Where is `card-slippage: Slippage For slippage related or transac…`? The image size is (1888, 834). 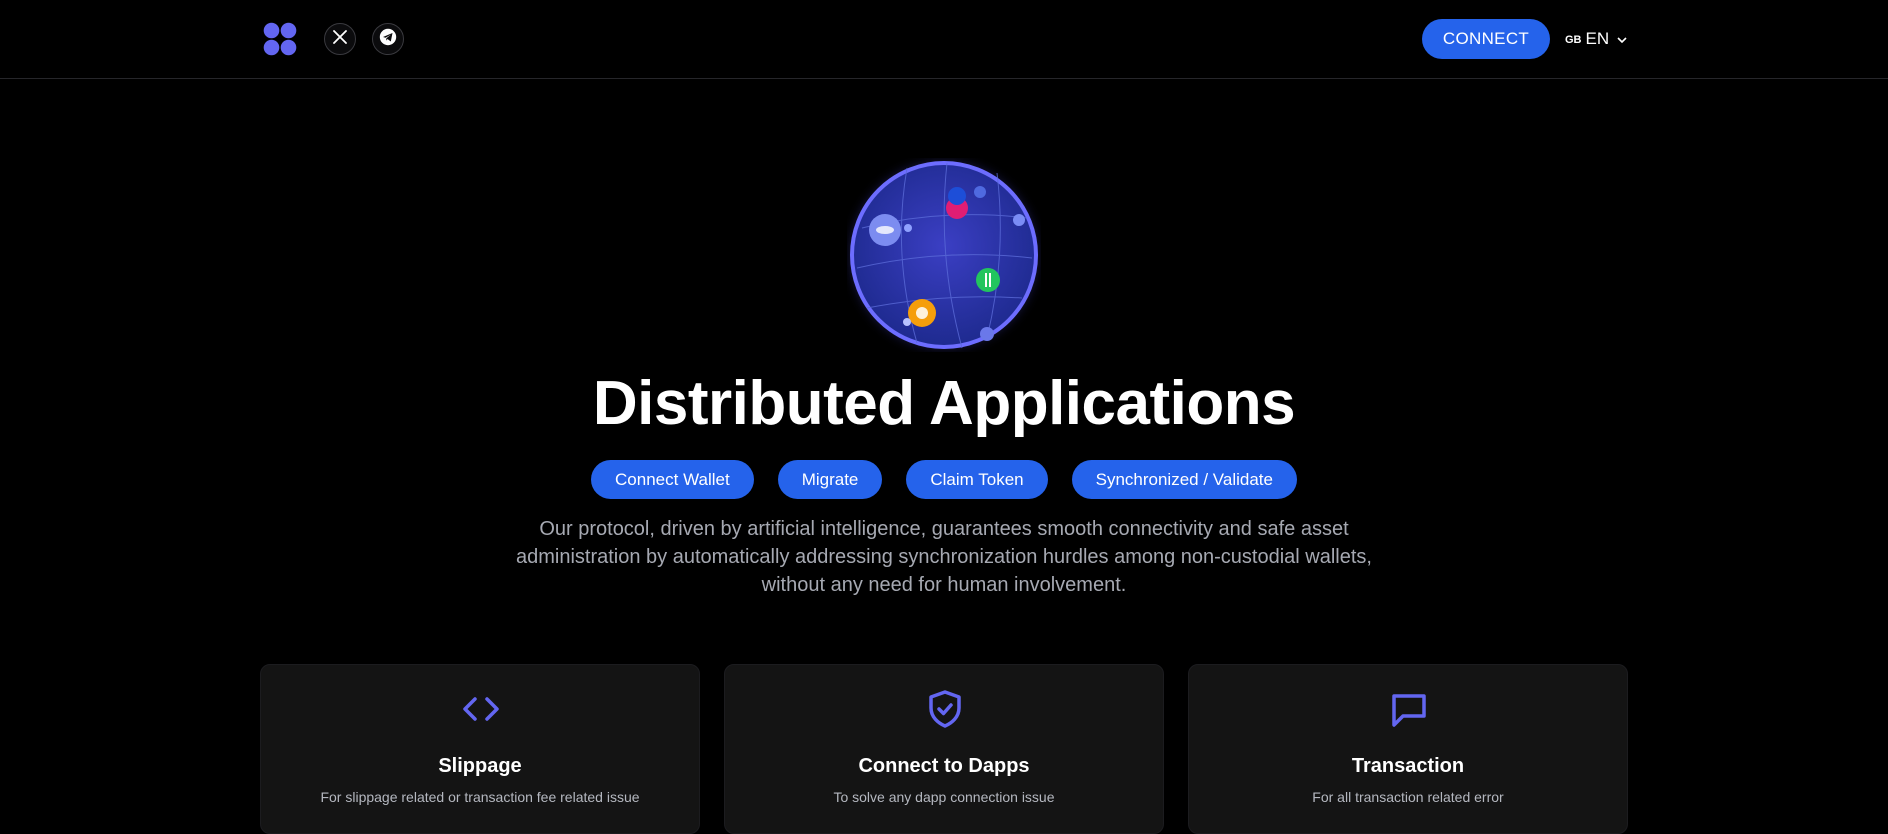 card-slippage: Slippage For slippage related or transac… is located at coordinates (480, 749).